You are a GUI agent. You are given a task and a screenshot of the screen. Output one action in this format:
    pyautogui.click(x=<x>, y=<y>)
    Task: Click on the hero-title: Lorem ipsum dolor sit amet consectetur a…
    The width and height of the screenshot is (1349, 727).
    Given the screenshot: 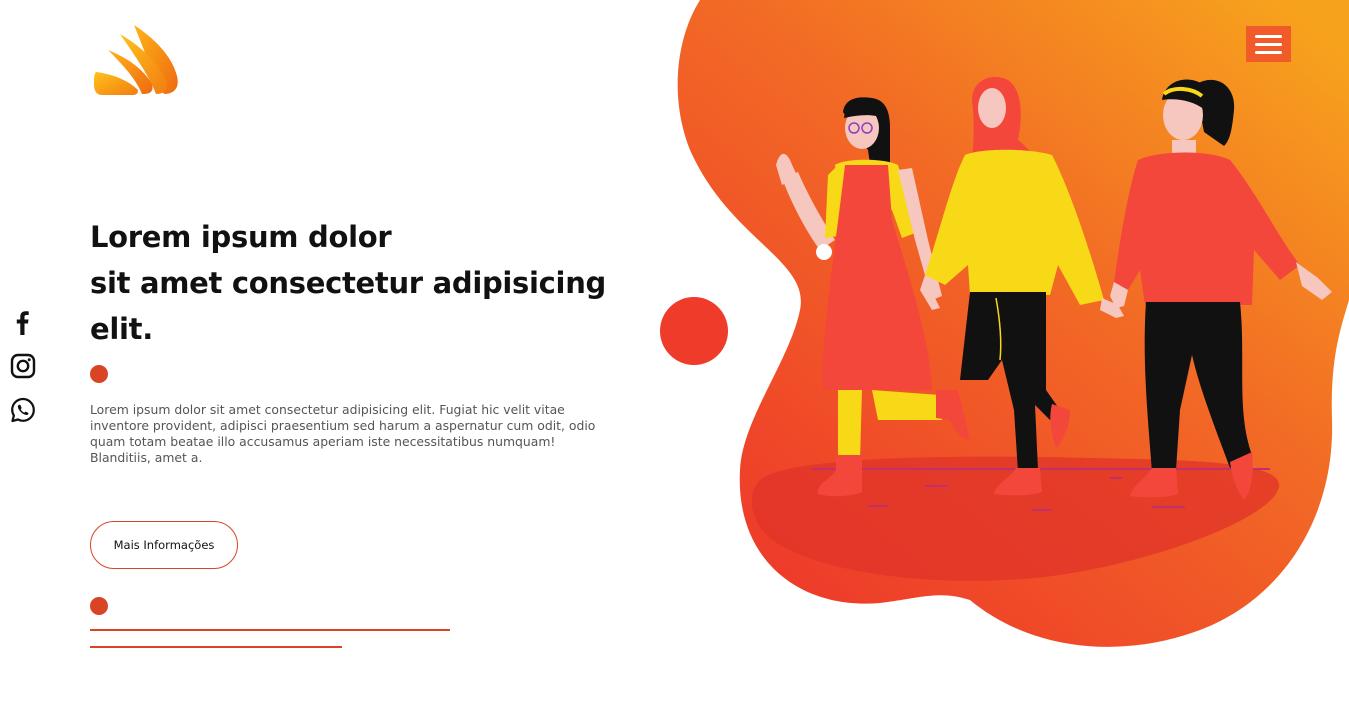 What is the action you would take?
    pyautogui.click(x=360, y=283)
    